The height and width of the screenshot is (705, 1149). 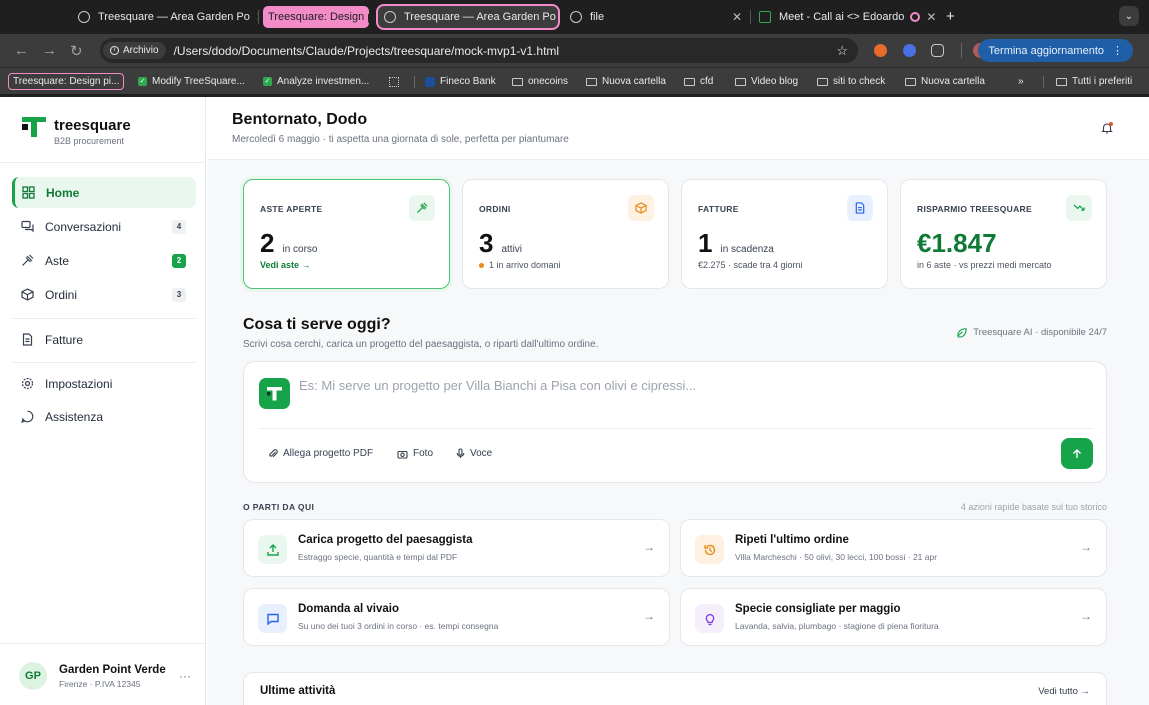 I want to click on sidebar-item-aste: Aste 2, so click(x=104, y=260).